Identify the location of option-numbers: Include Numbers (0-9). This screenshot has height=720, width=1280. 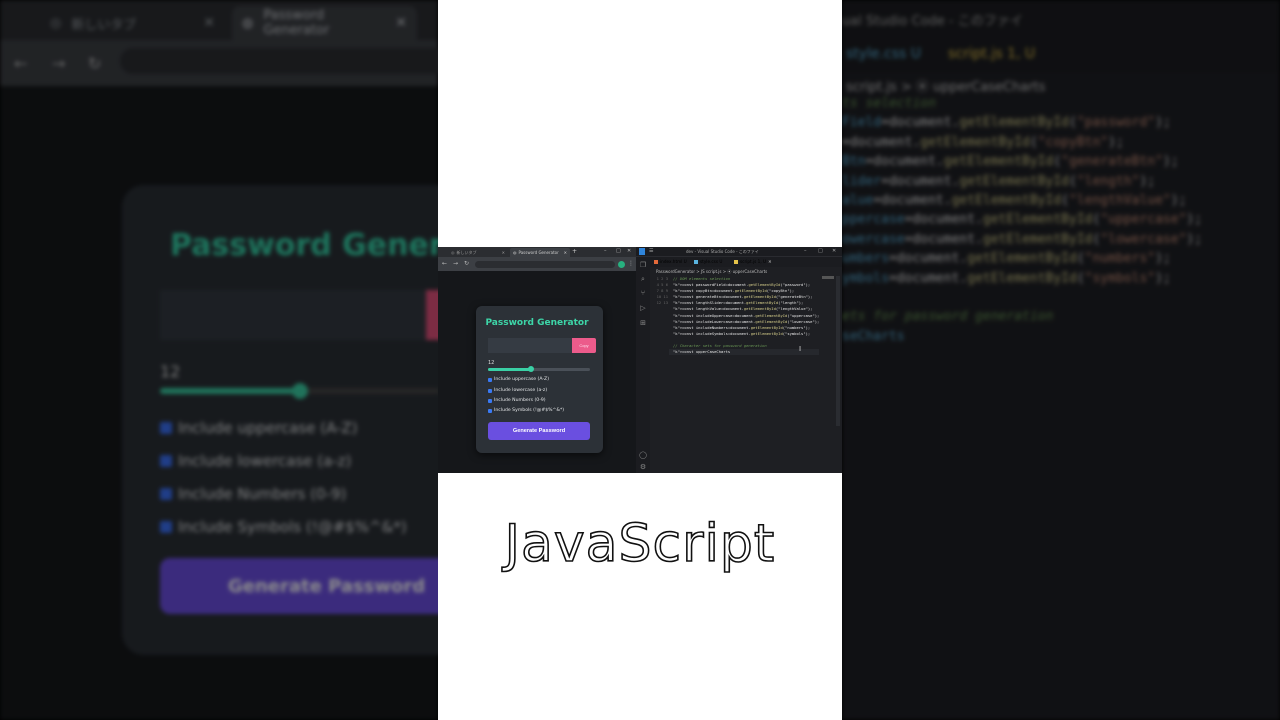
(517, 400).